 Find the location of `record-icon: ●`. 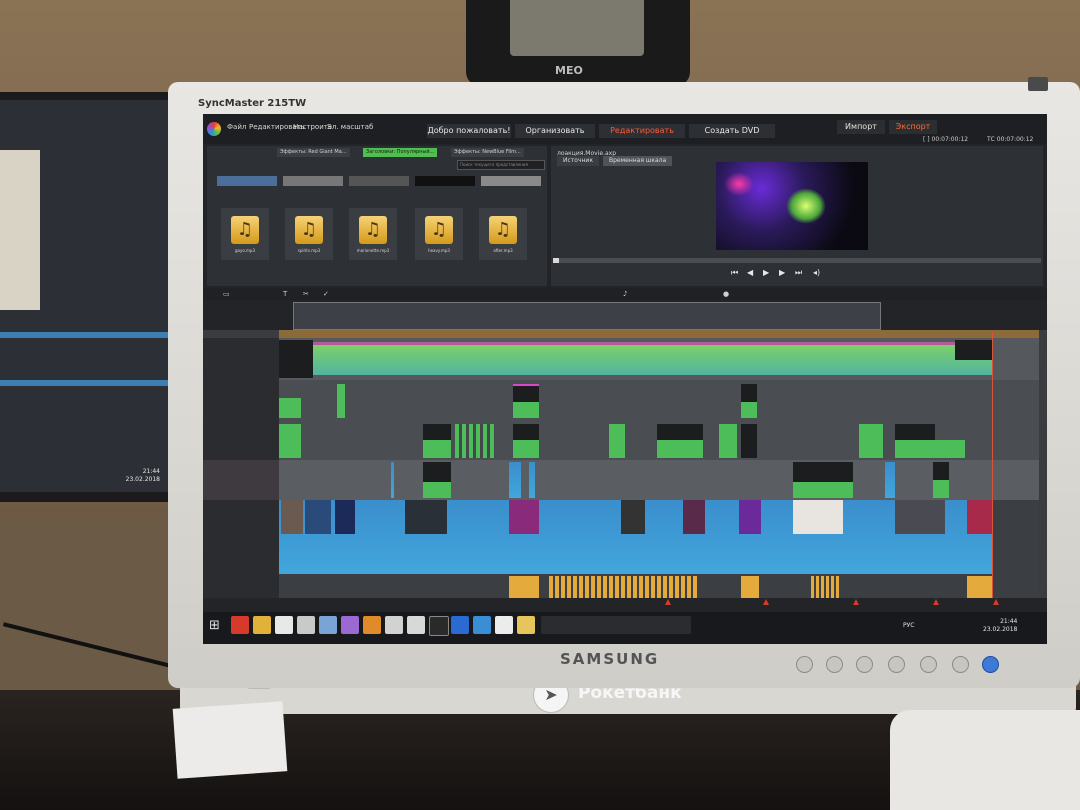

record-icon: ● is located at coordinates (726, 294).